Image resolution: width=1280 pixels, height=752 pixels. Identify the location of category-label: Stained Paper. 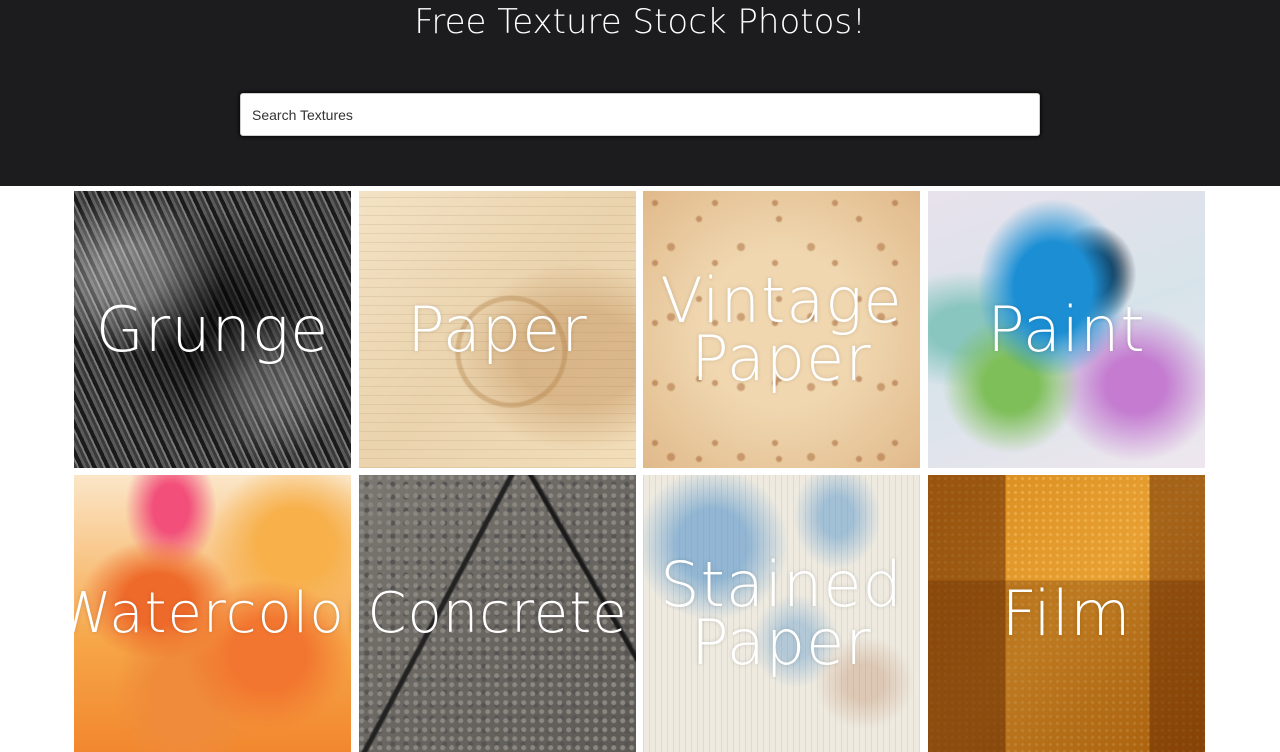
(781, 613).